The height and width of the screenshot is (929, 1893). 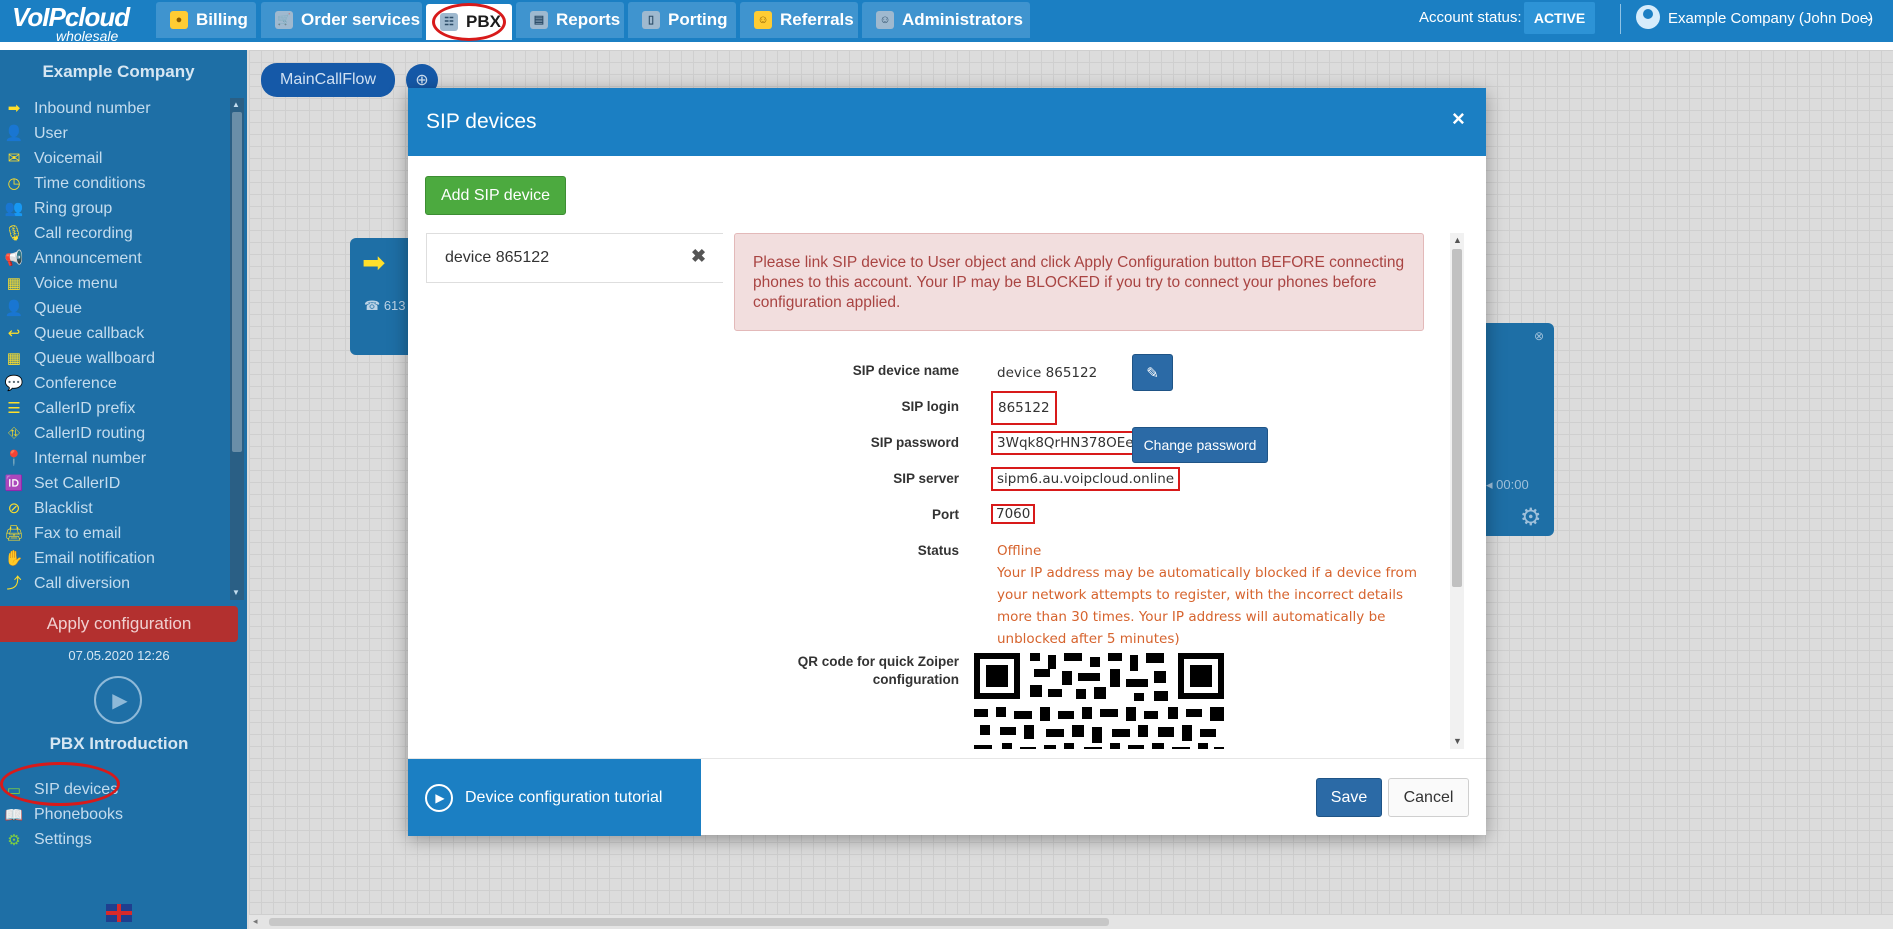 I want to click on tab-order-services: 🛒 Order services, so click(x=341, y=20).